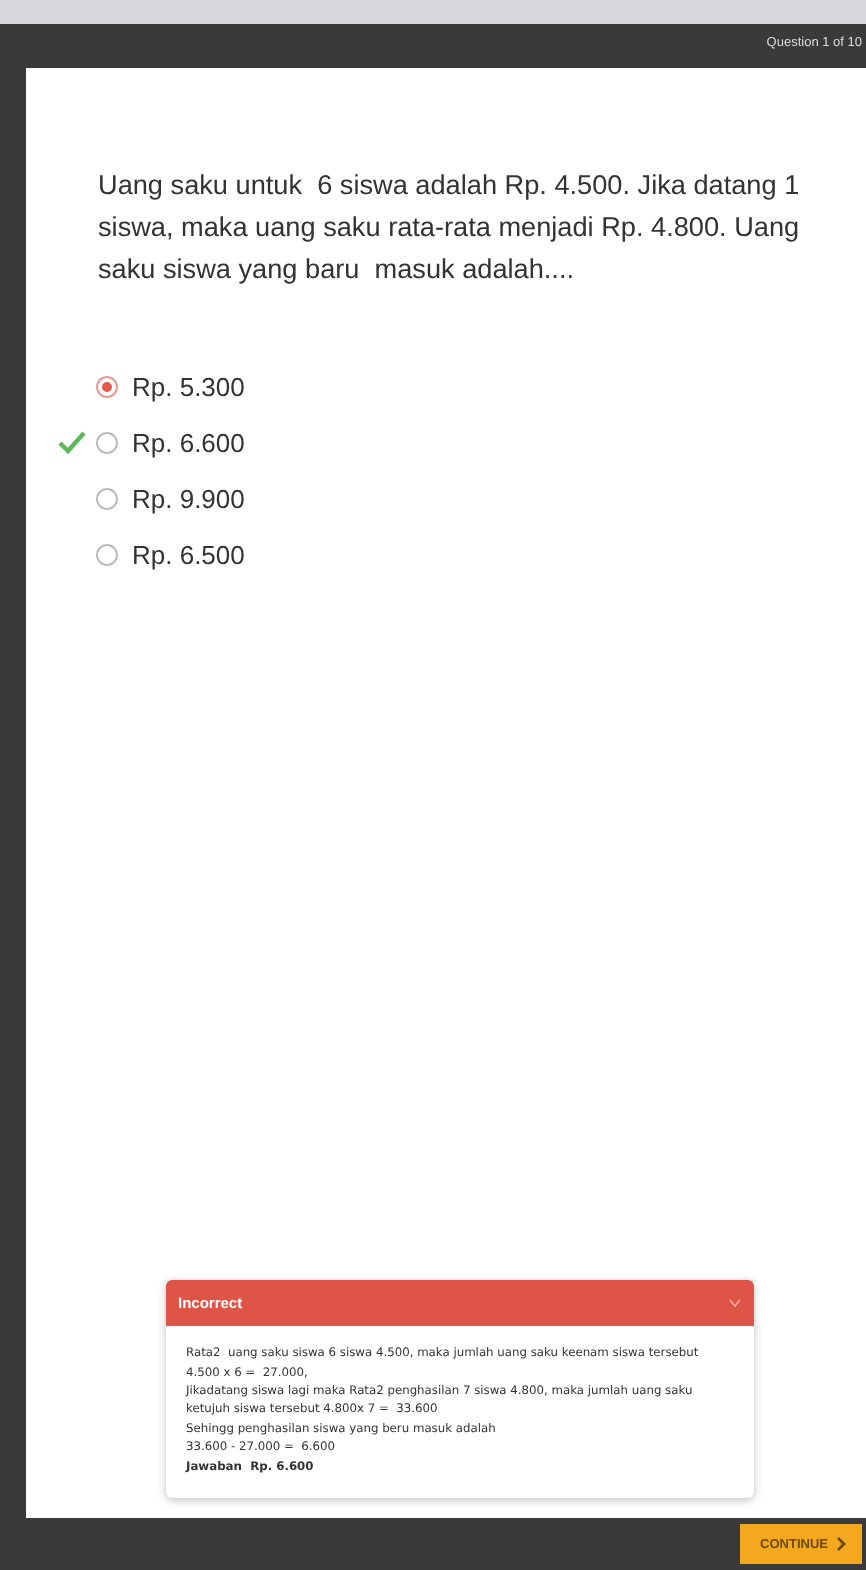 The width and height of the screenshot is (866, 1570). I want to click on option-label: Rp. 6.500, so click(188, 554).